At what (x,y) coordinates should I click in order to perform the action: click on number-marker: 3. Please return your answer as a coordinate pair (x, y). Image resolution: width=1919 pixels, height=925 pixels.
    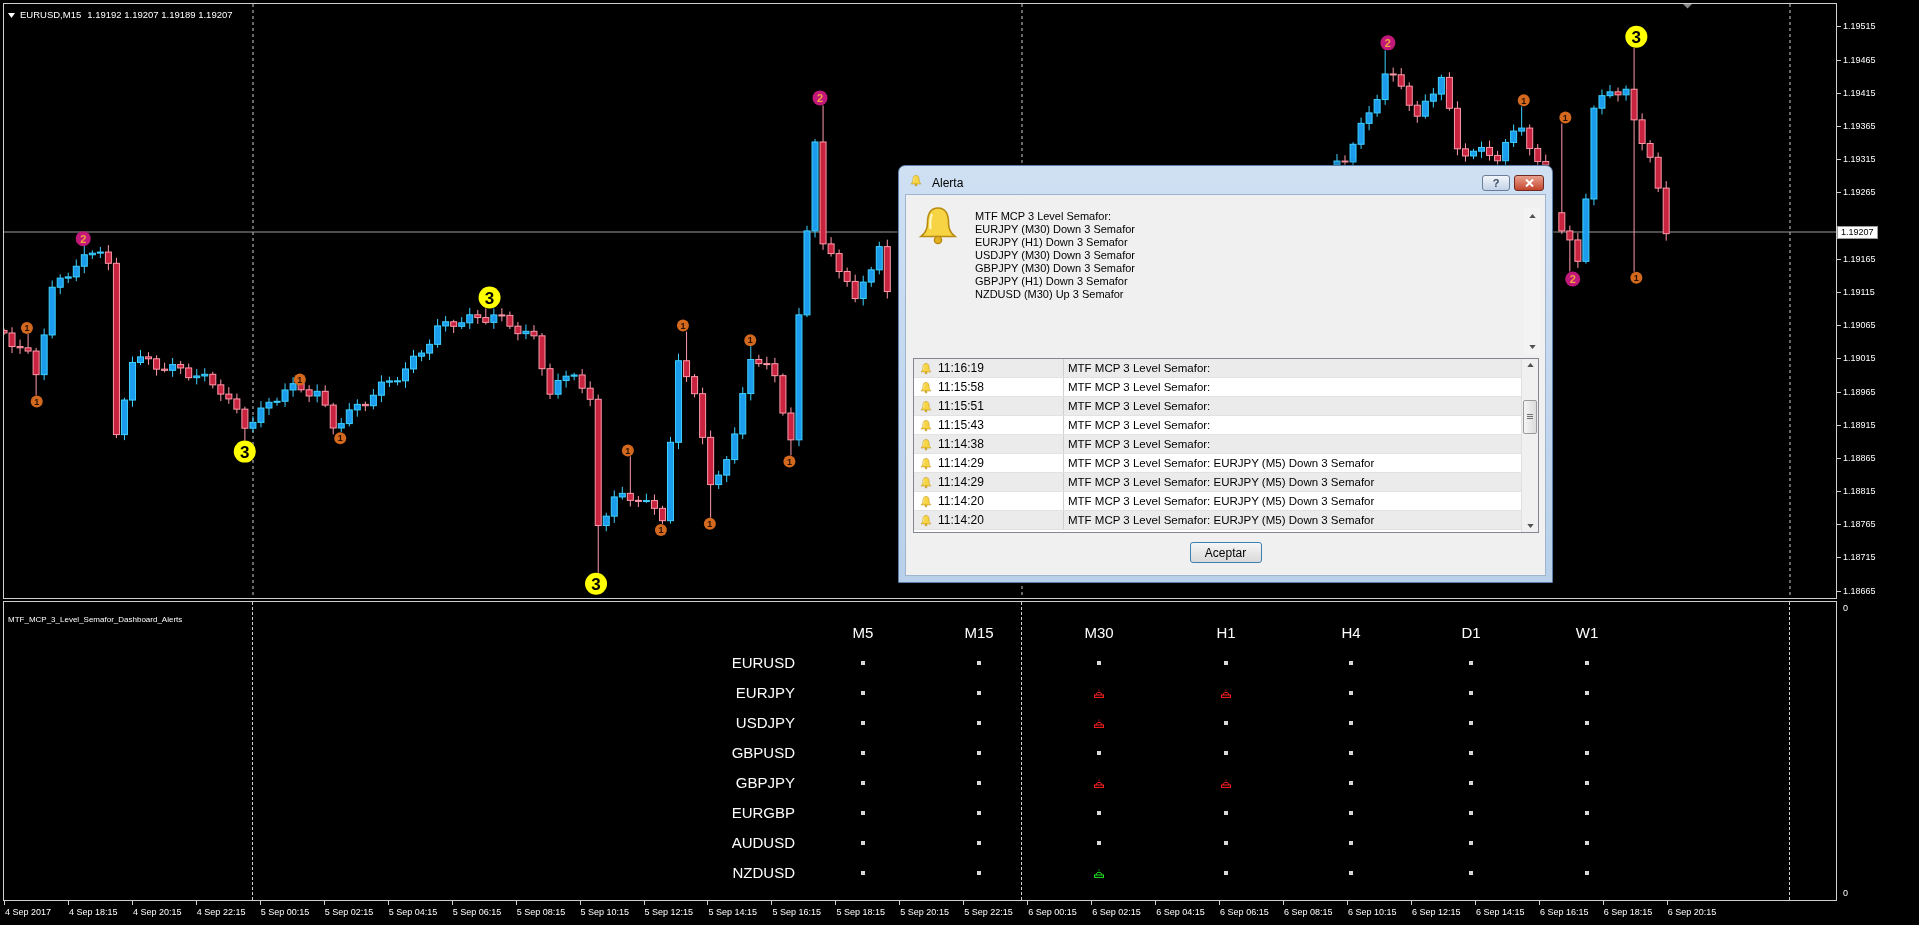
    Looking at the image, I should click on (489, 297).